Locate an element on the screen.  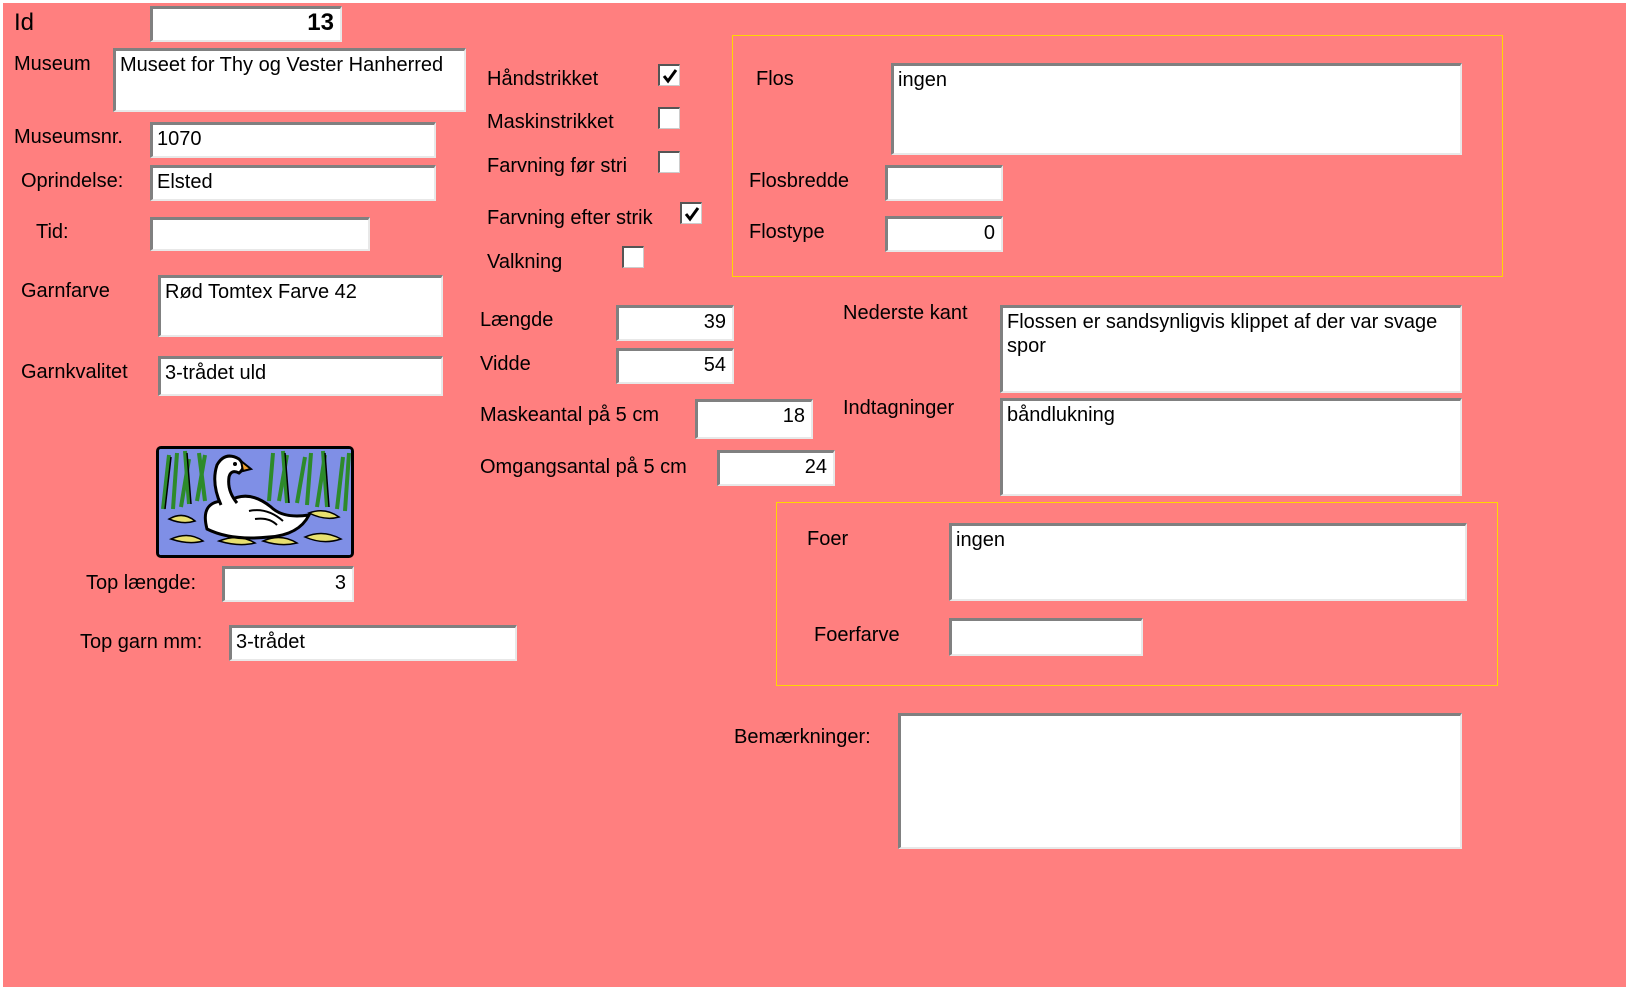
oprindelse-field: Elsted is located at coordinates (293, 183).